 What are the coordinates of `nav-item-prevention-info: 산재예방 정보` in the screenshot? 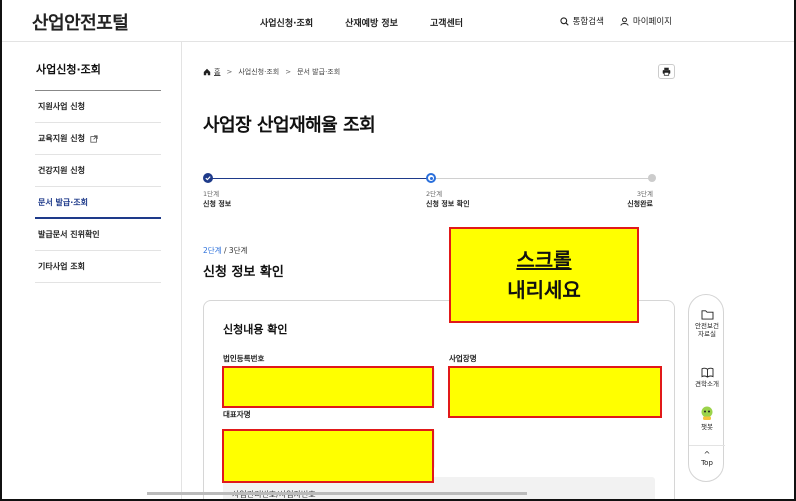 It's located at (371, 22).